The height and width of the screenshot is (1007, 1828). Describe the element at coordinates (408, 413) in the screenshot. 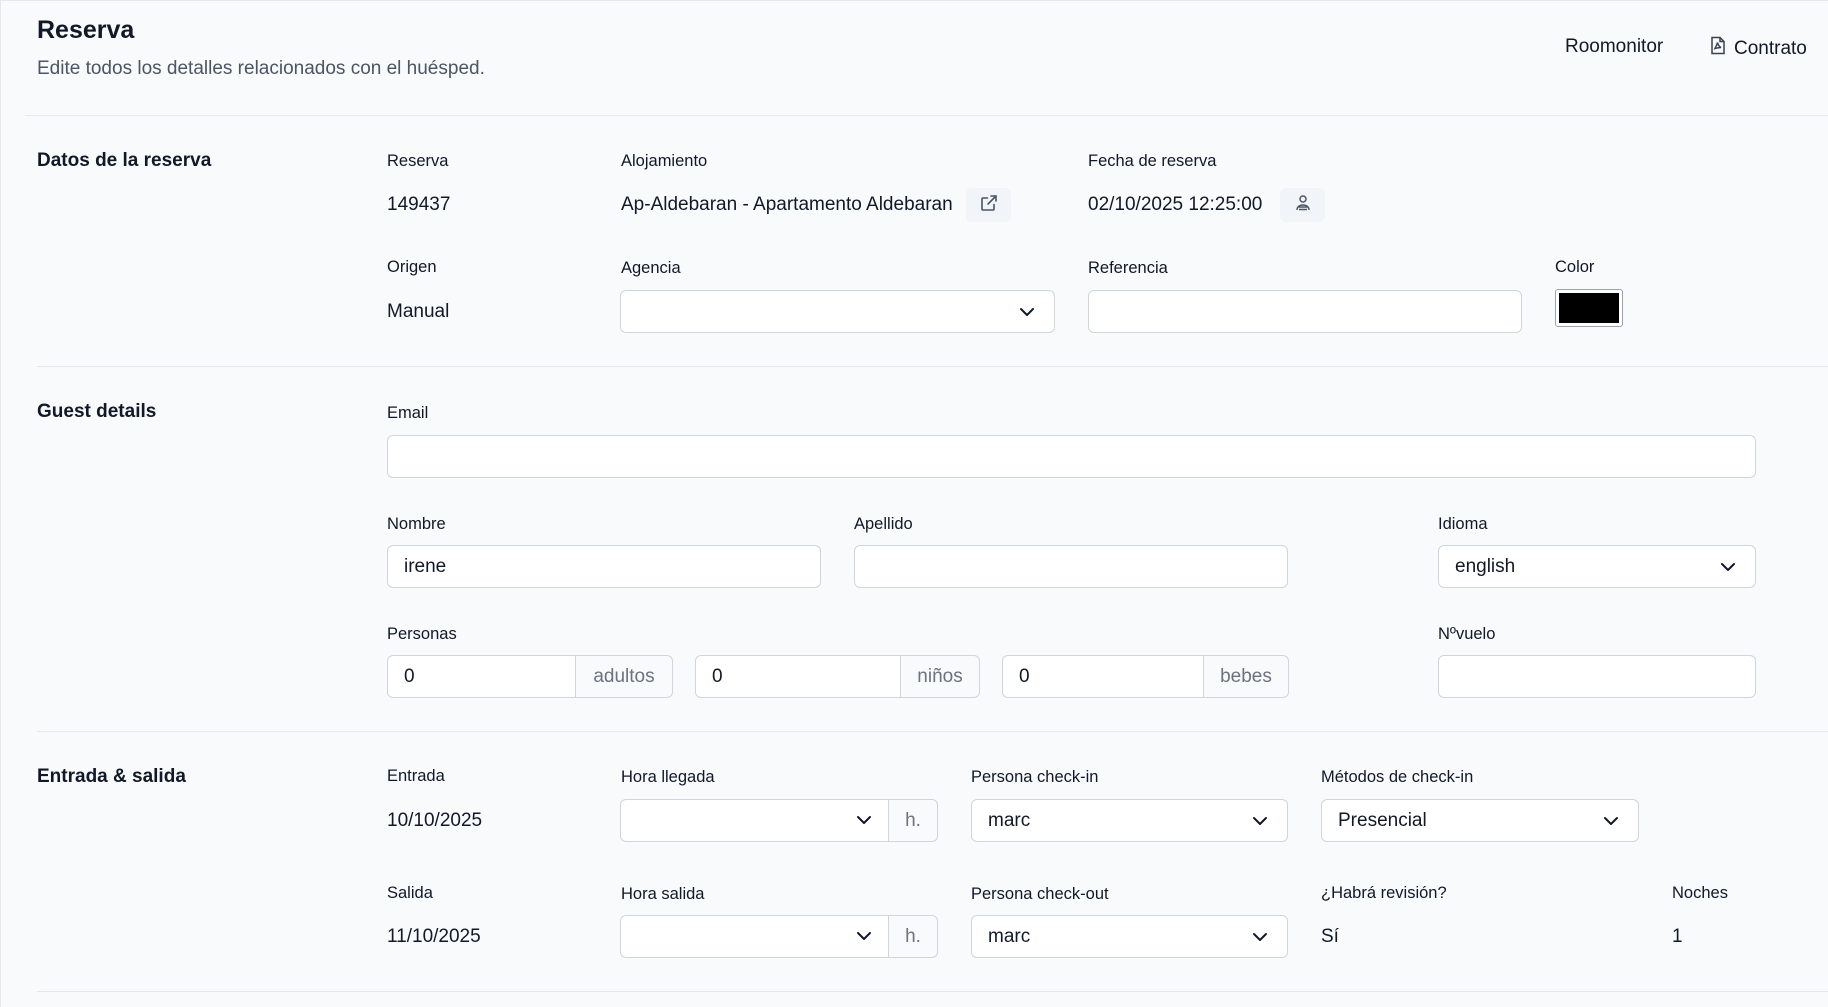

I see `email-label: Email` at that location.